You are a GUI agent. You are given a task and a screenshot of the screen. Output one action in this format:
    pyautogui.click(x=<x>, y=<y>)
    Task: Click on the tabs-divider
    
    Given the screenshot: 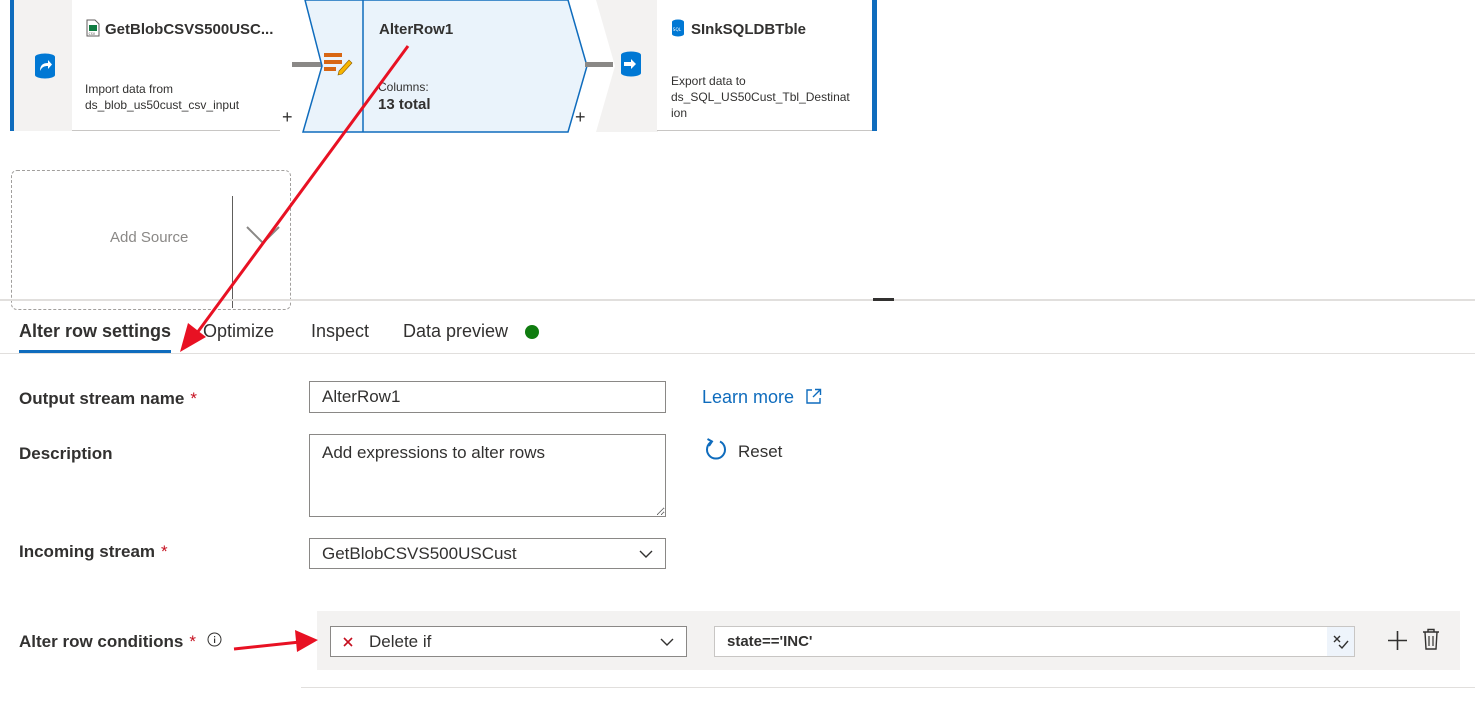 What is the action you would take?
    pyautogui.click(x=737, y=353)
    